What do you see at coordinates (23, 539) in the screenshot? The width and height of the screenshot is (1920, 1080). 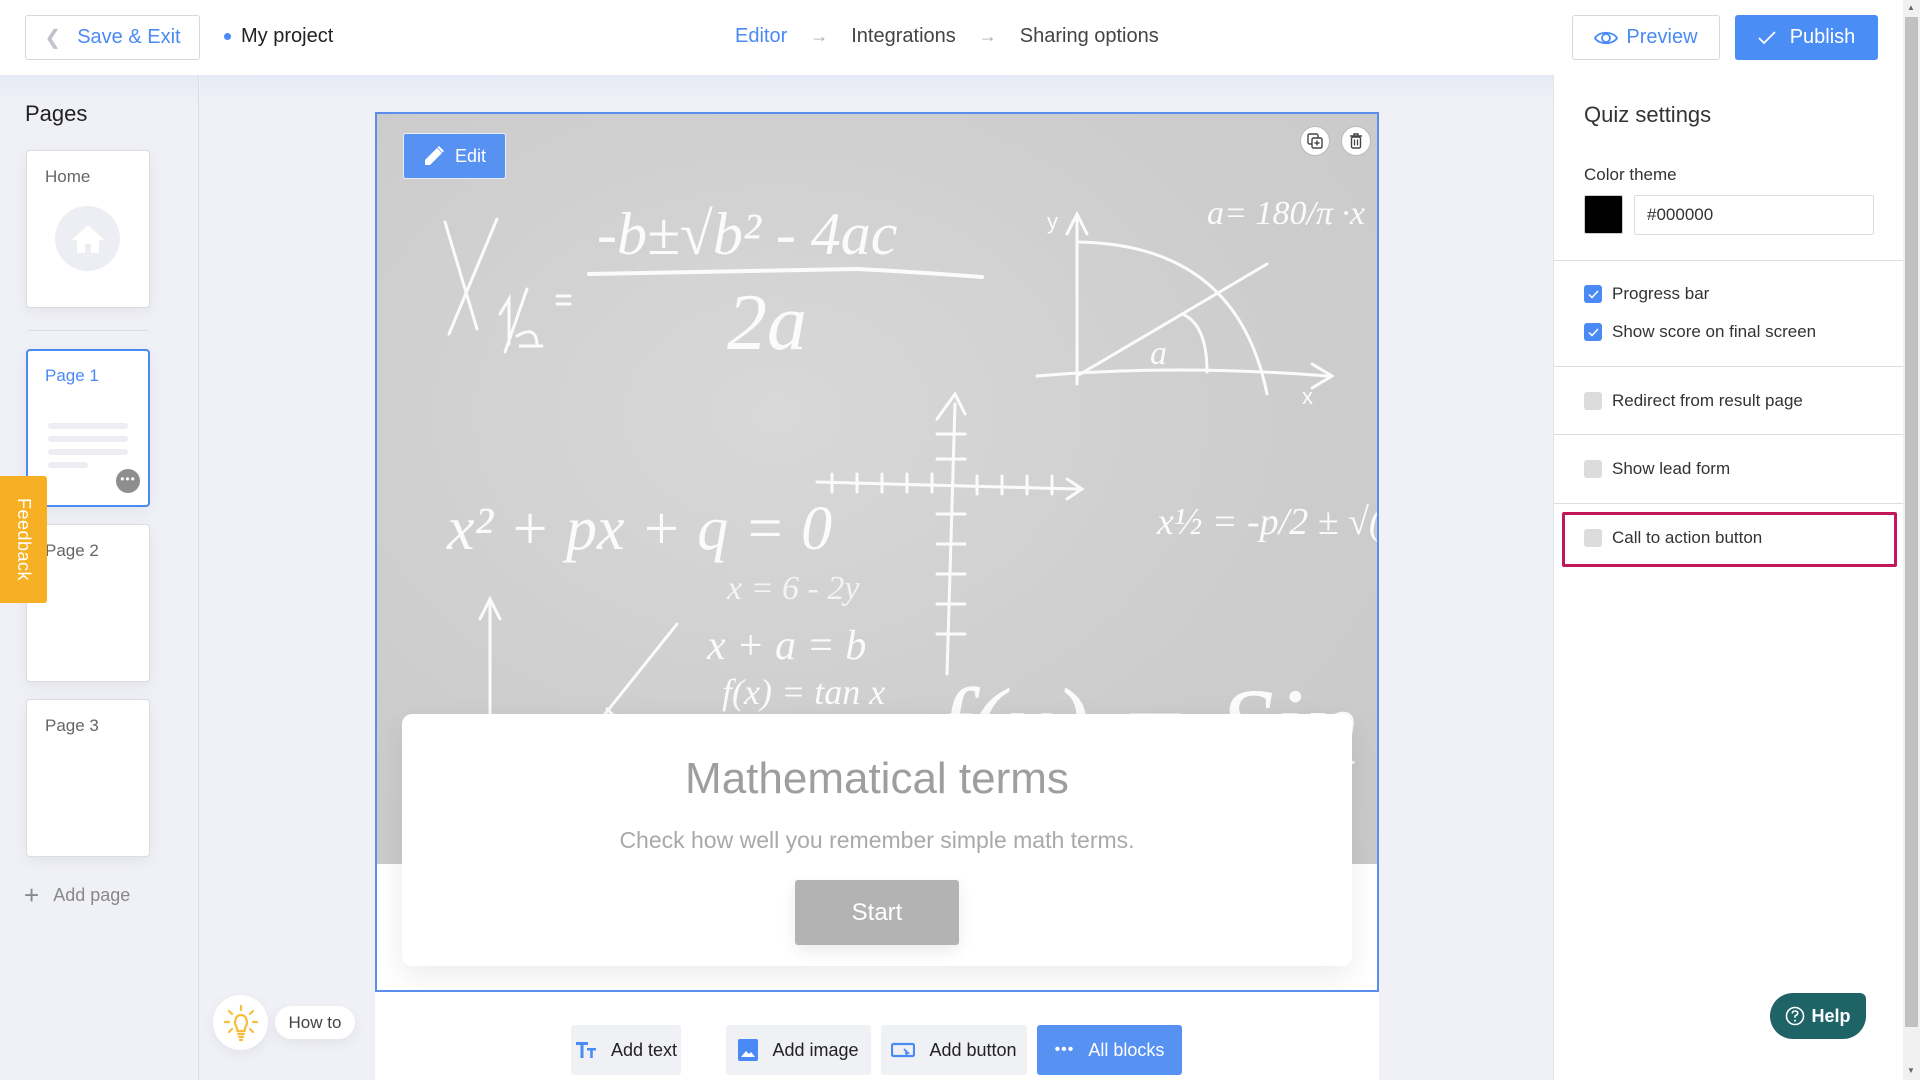 I see `feedback-tab: Feedback` at bounding box center [23, 539].